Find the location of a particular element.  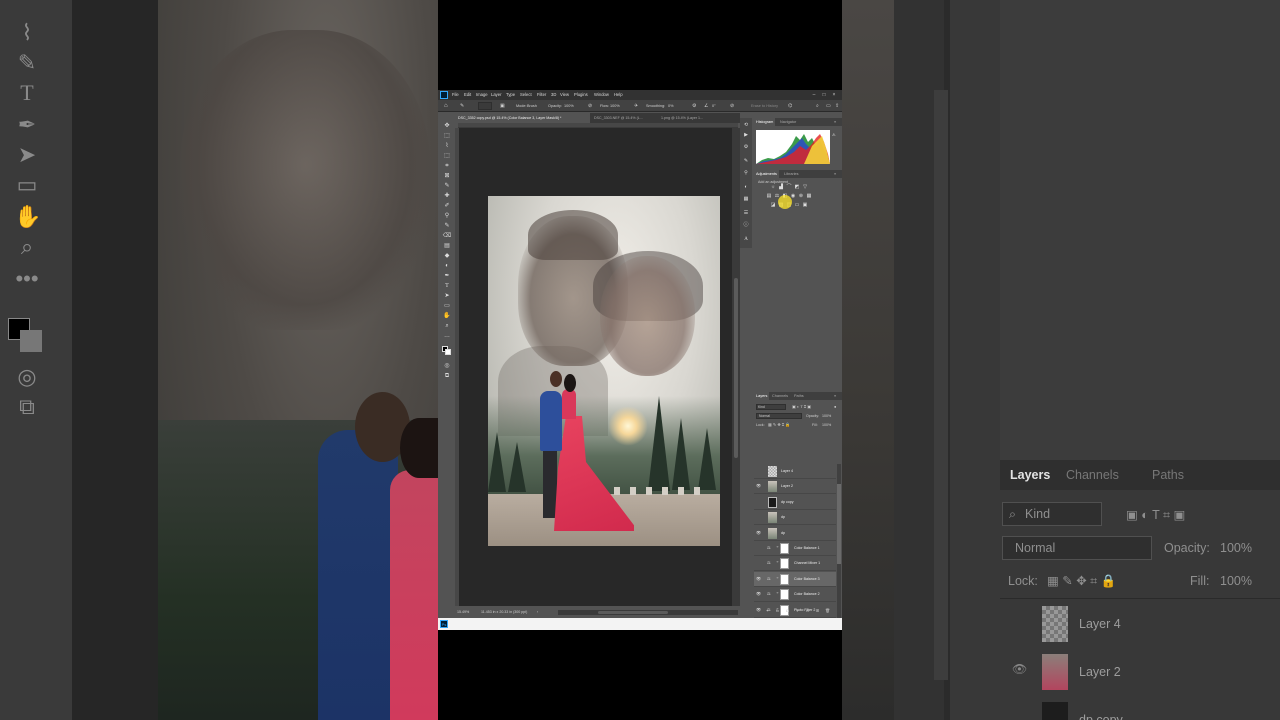

history-brush-icon: ✎ is located at coordinates (462, 106).